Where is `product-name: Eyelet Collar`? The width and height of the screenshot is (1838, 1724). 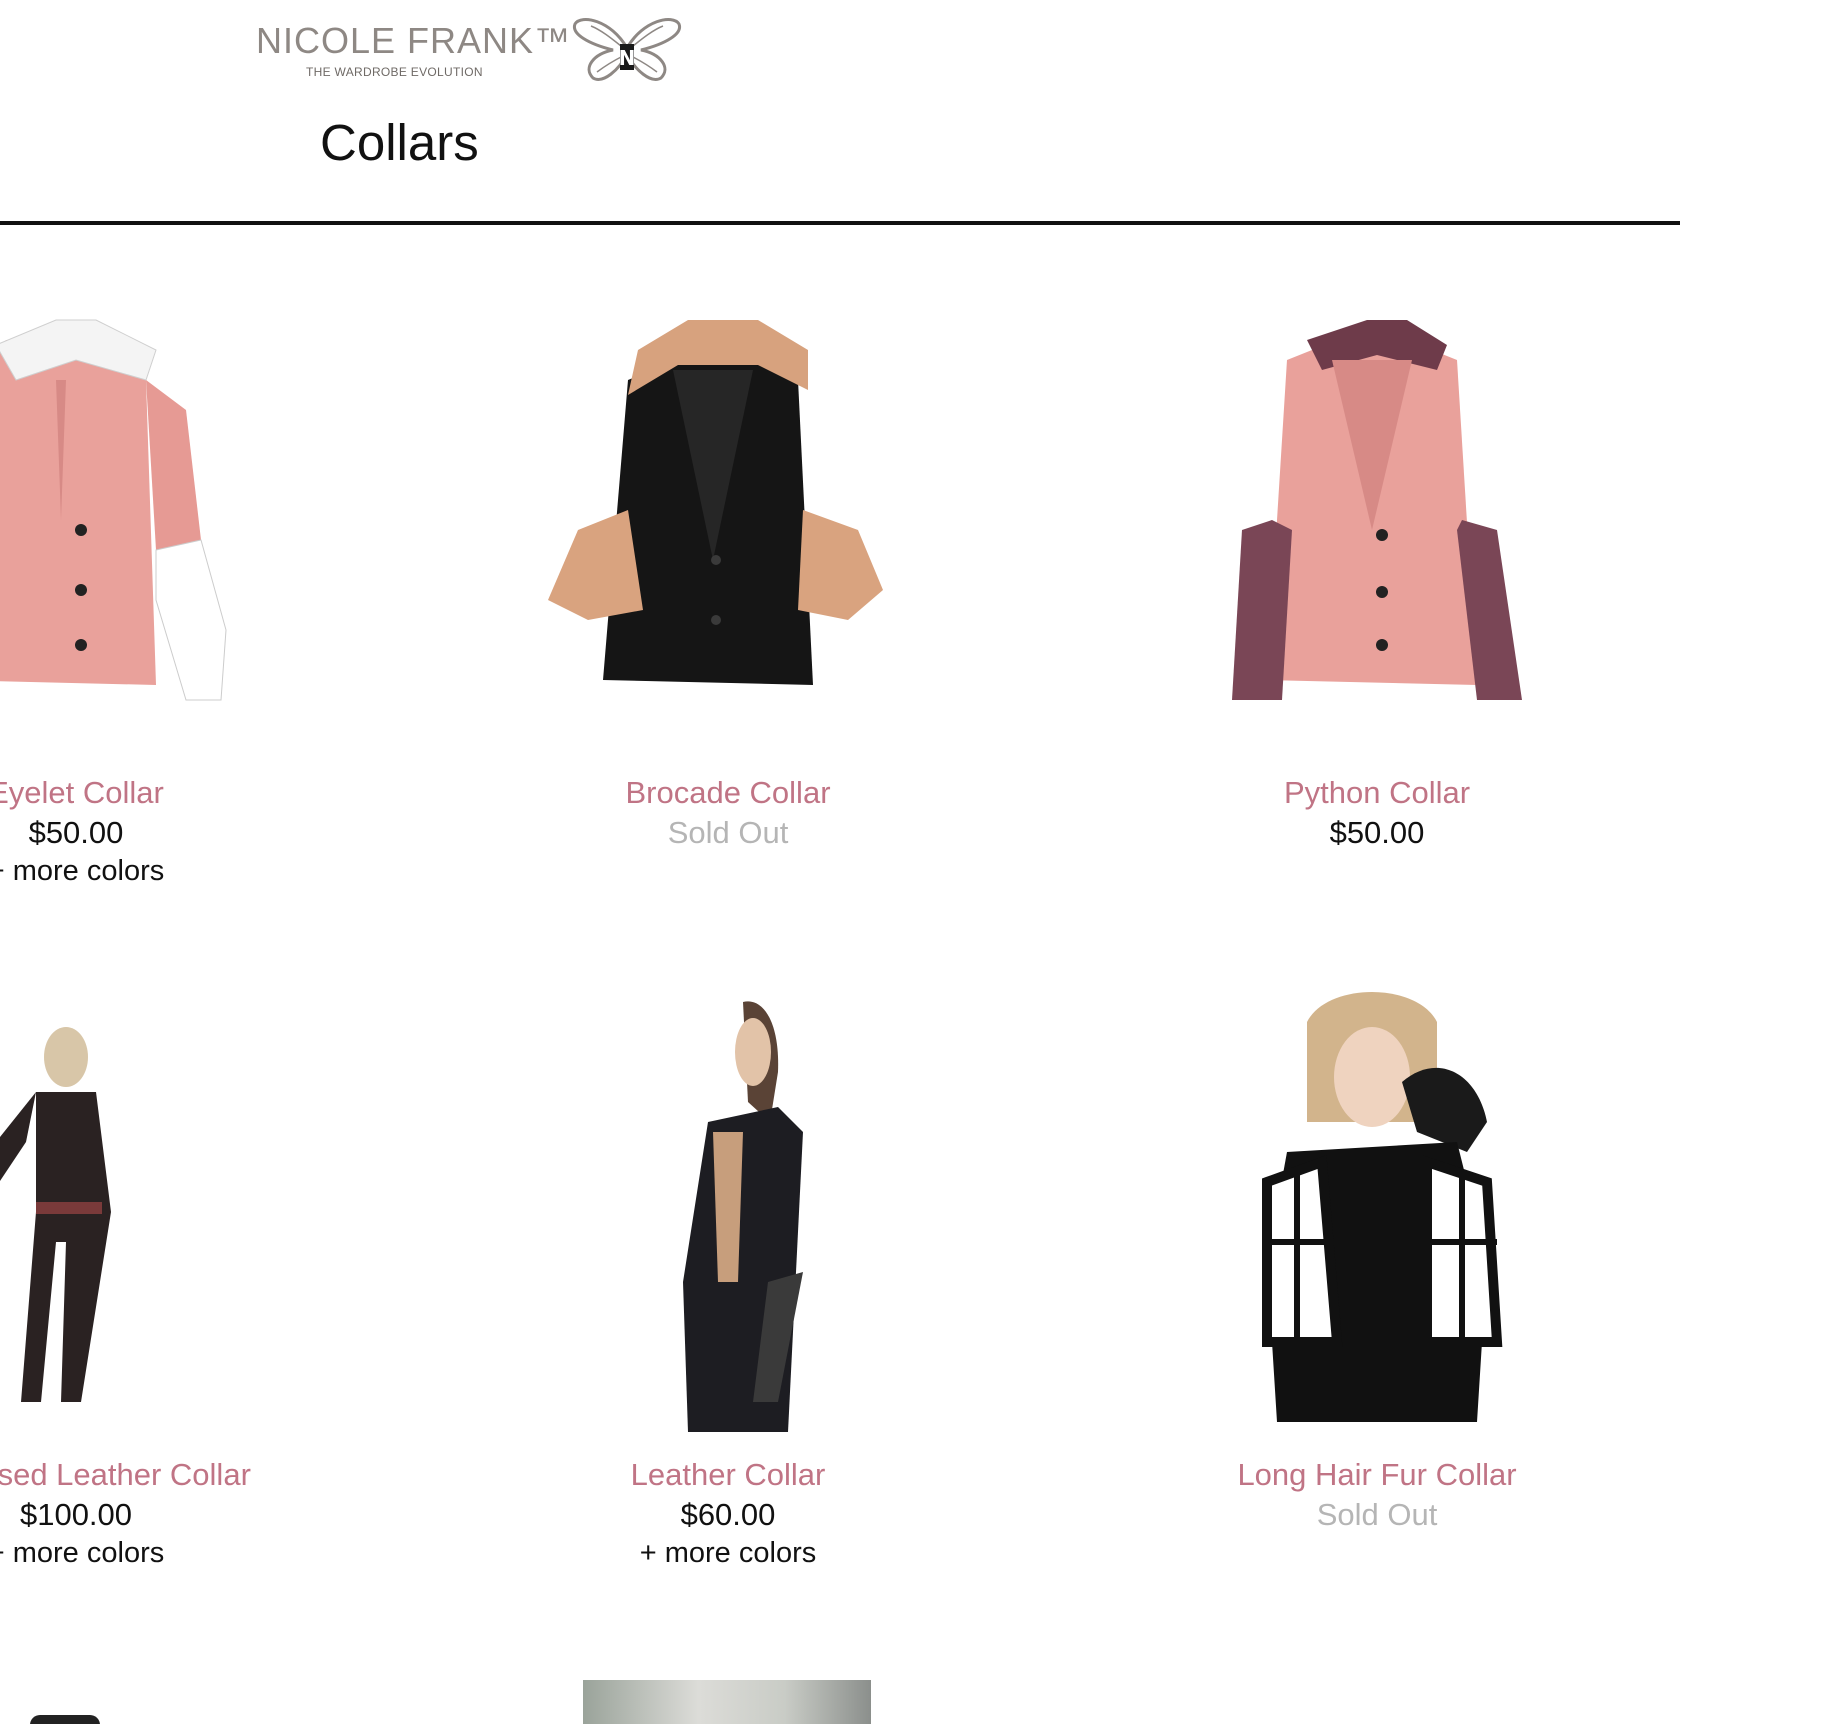 product-name: Eyelet Collar is located at coordinates (148, 793).